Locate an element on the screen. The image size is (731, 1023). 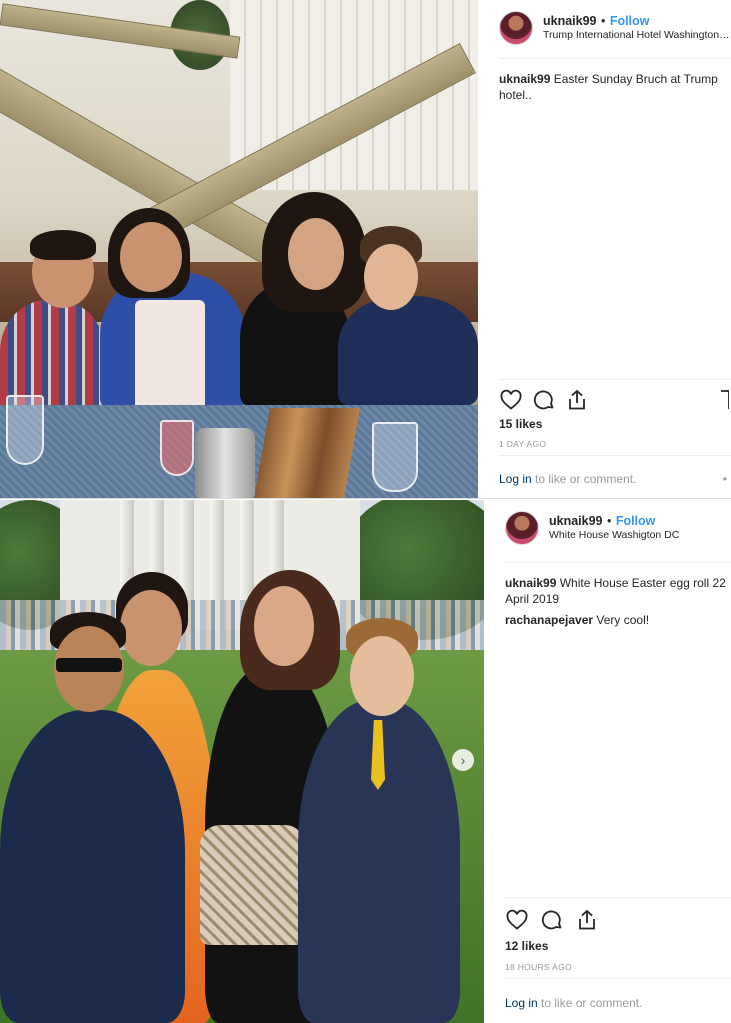
timestamp: 1 DAY AGO is located at coordinates (522, 444).